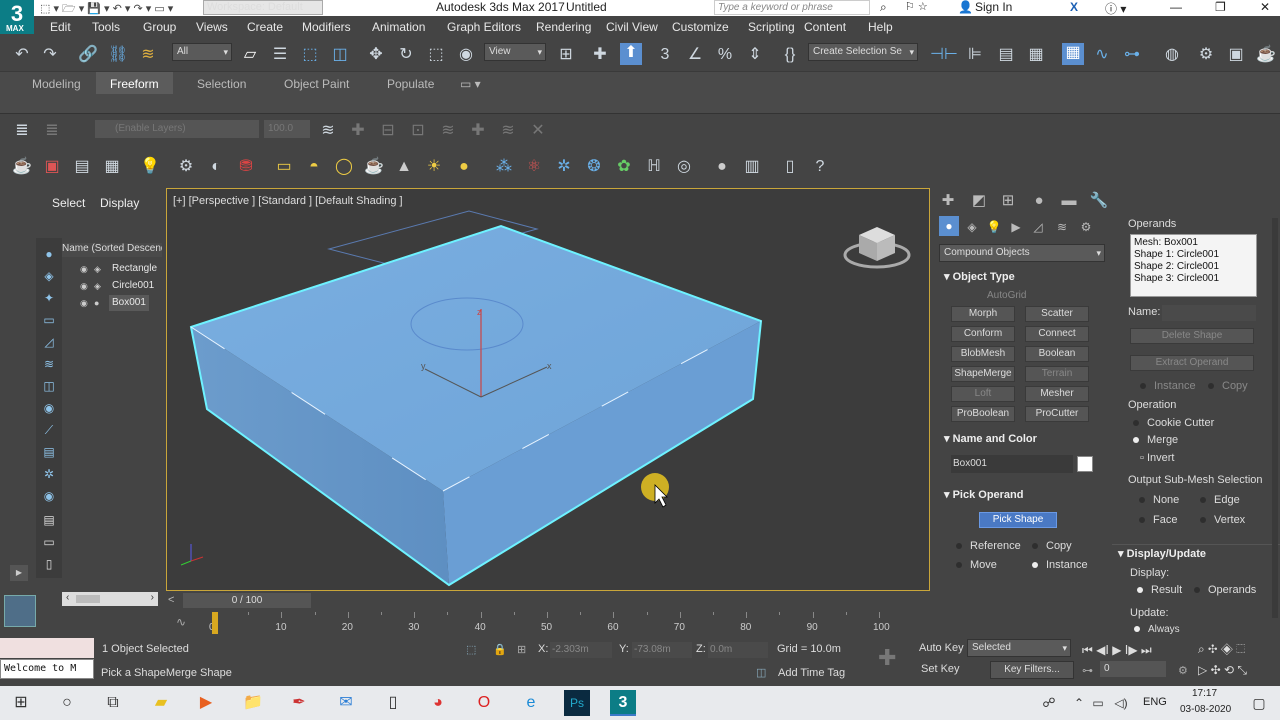 This screenshot has height=720, width=1280. What do you see at coordinates (148, 55) in the screenshot?
I see `bind-spacewarp-icon: ≋` at bounding box center [148, 55].